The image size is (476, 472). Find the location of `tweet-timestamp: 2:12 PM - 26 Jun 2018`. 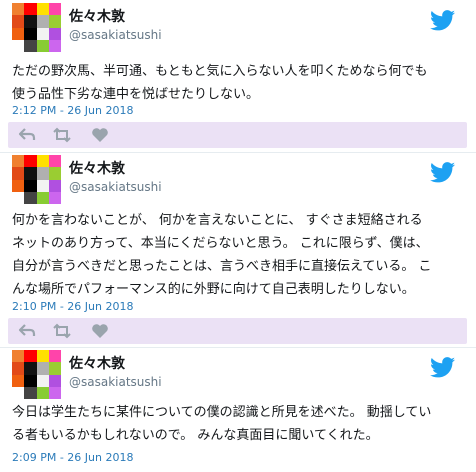

tweet-timestamp: 2:12 PM - 26 Jun 2018 is located at coordinates (72, 110).